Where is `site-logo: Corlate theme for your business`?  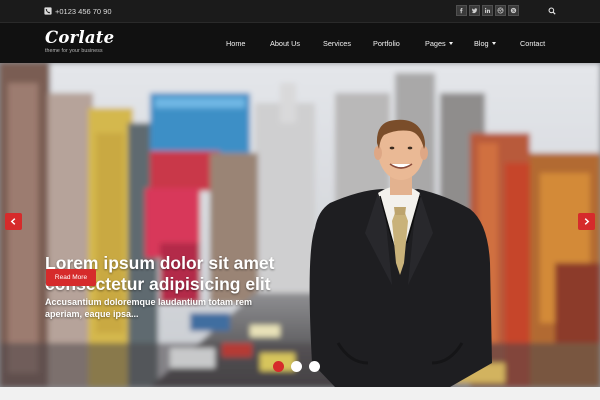 site-logo: Corlate theme for your business is located at coordinates (80, 41).